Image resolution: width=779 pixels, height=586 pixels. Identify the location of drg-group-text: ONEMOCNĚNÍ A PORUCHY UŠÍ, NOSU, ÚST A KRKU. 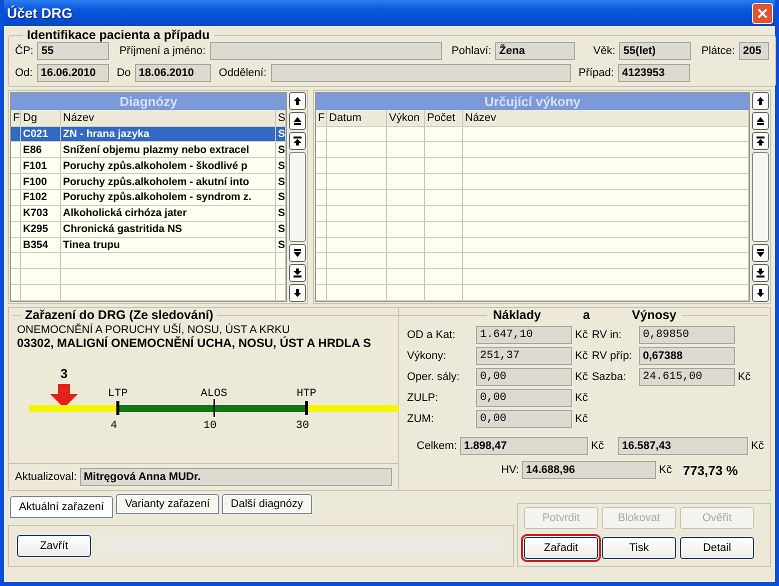
(154, 330).